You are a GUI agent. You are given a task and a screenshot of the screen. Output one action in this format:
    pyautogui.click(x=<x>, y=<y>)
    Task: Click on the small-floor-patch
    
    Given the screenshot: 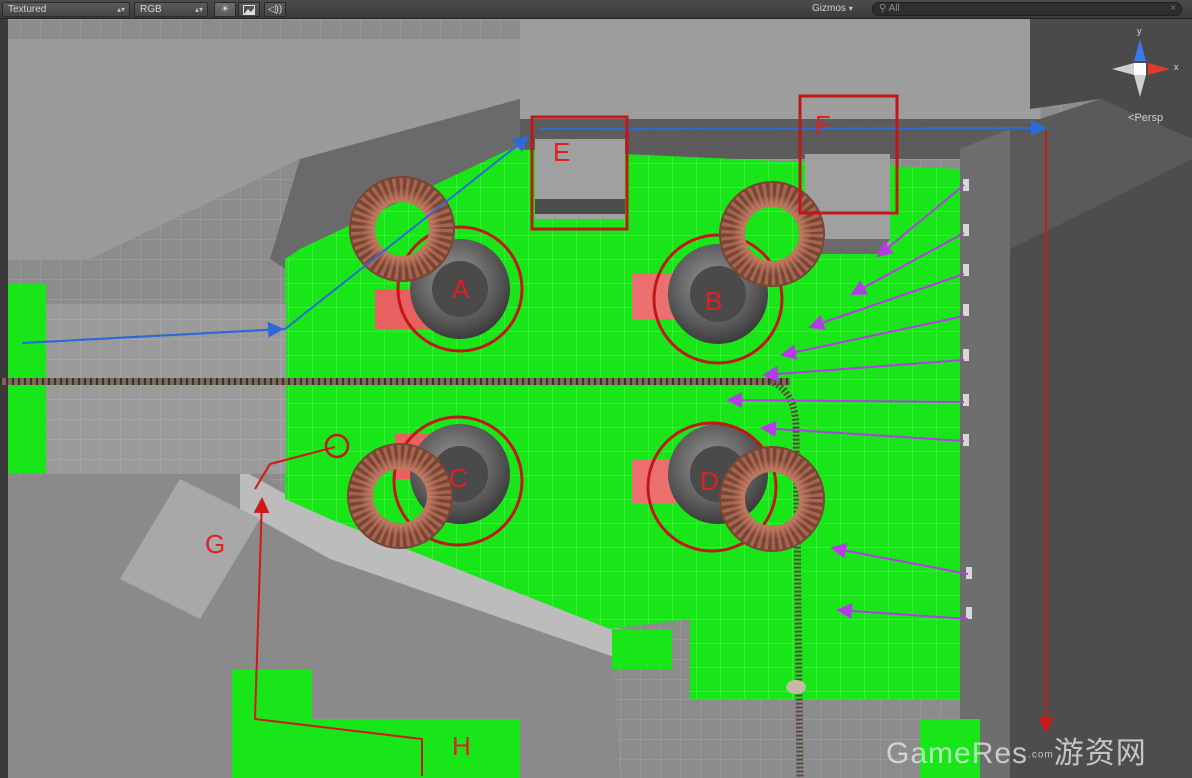 What is the action you would take?
    pyautogui.click(x=642, y=649)
    